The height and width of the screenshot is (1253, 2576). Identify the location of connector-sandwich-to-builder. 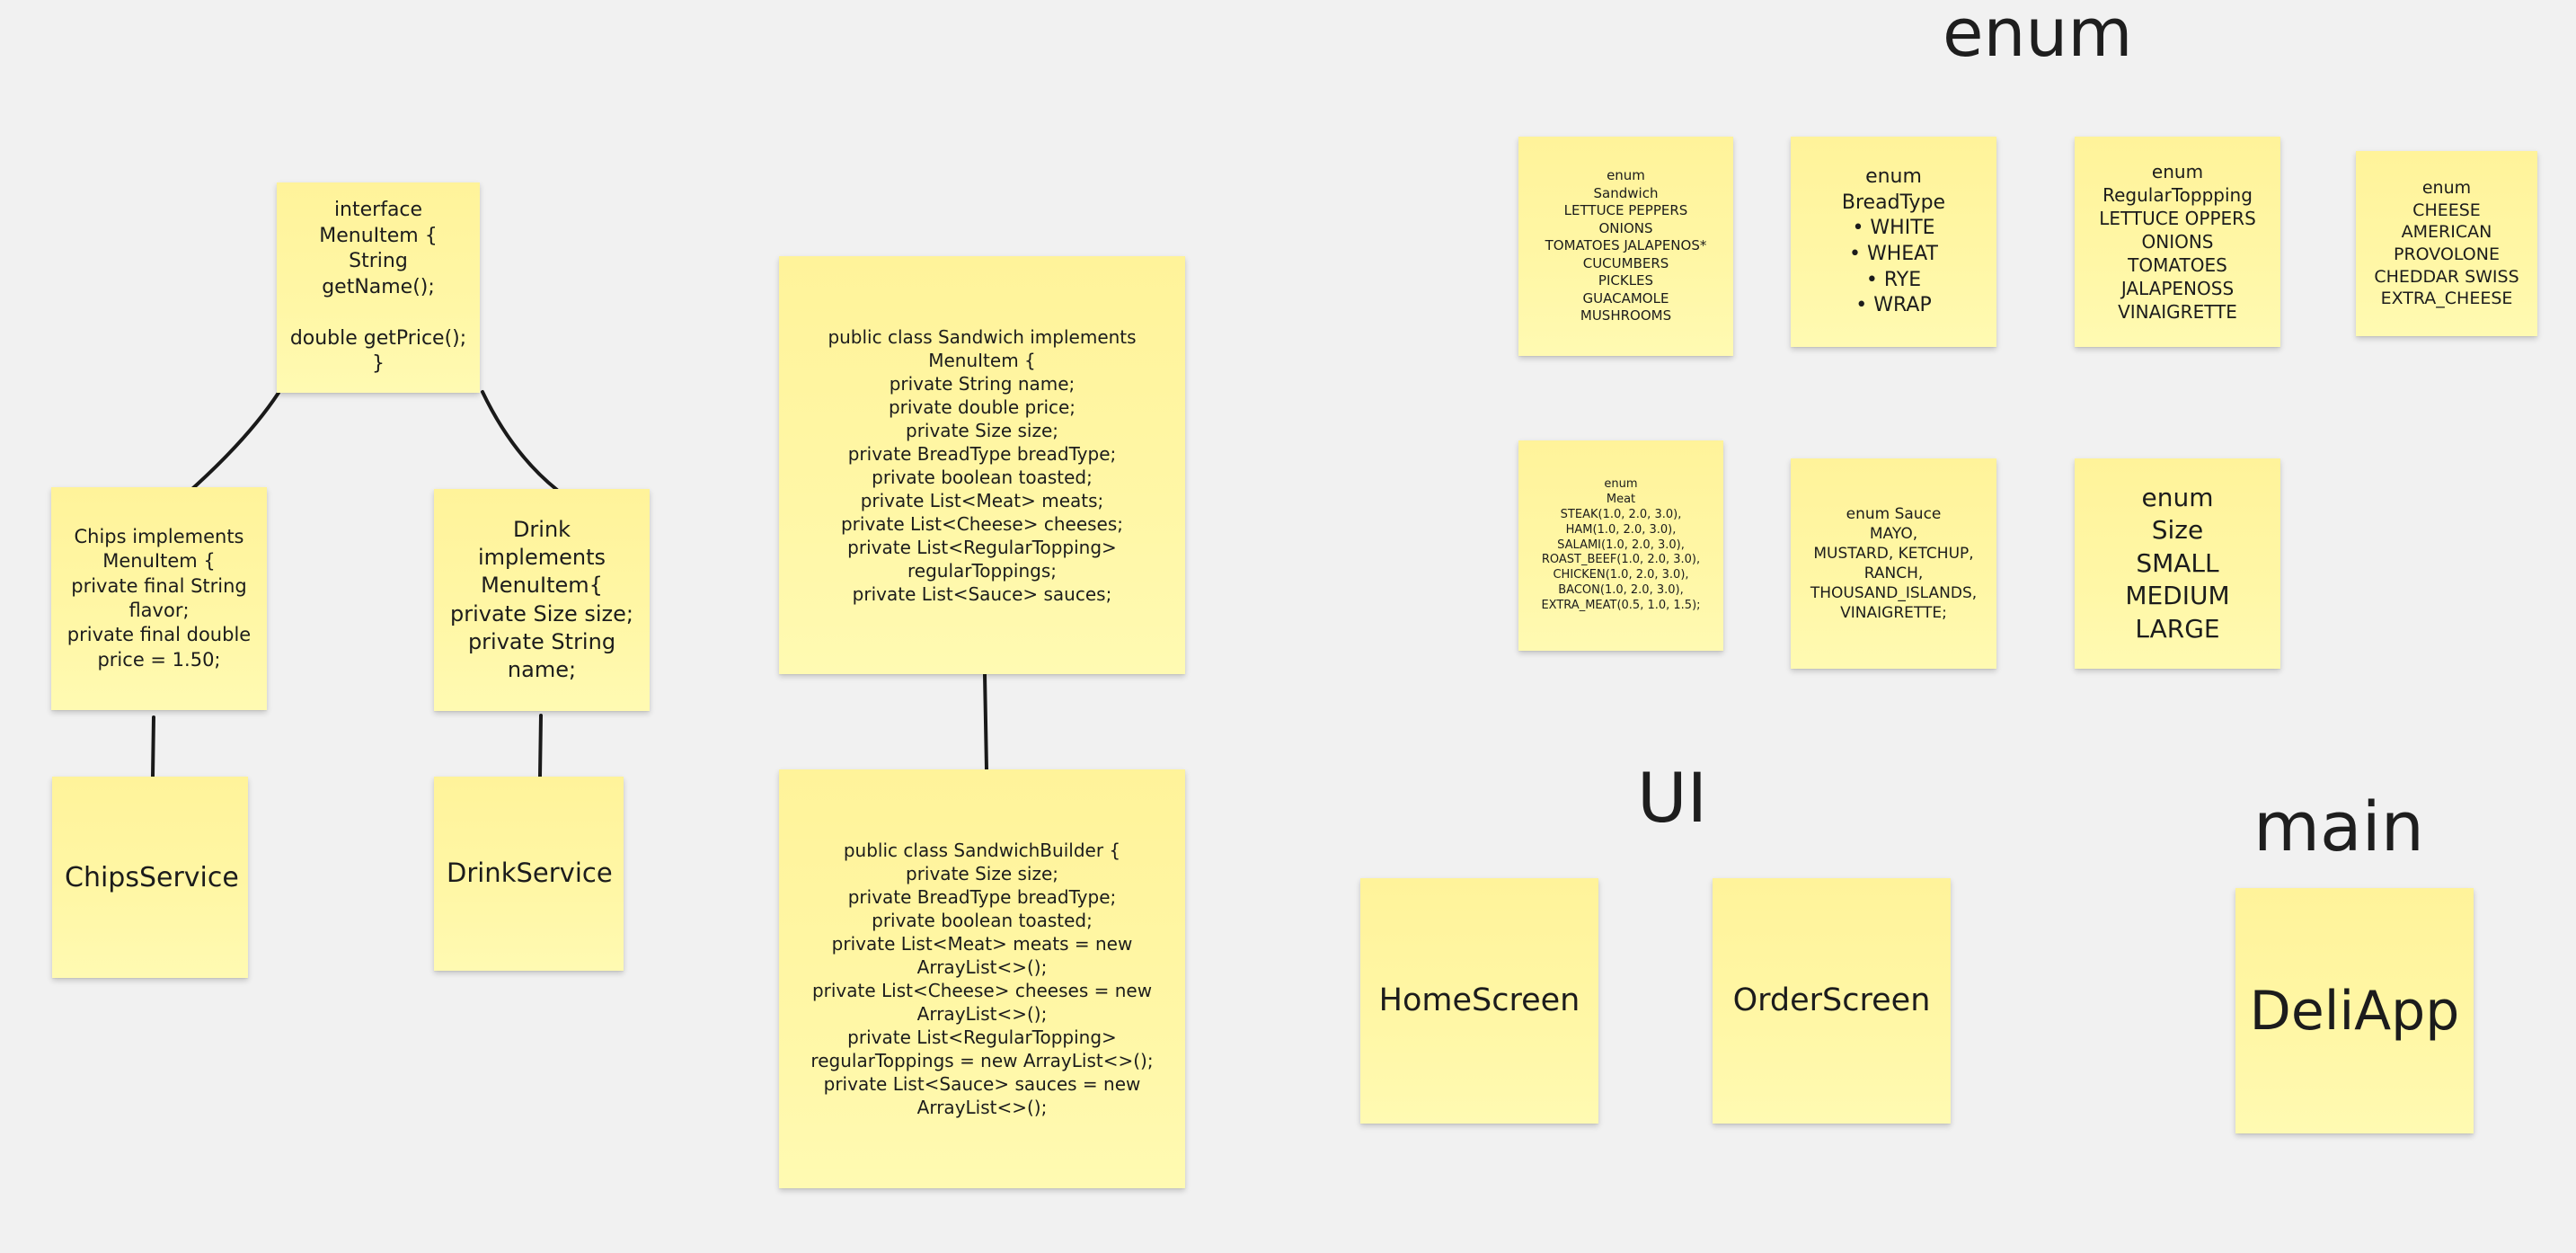
(985, 721).